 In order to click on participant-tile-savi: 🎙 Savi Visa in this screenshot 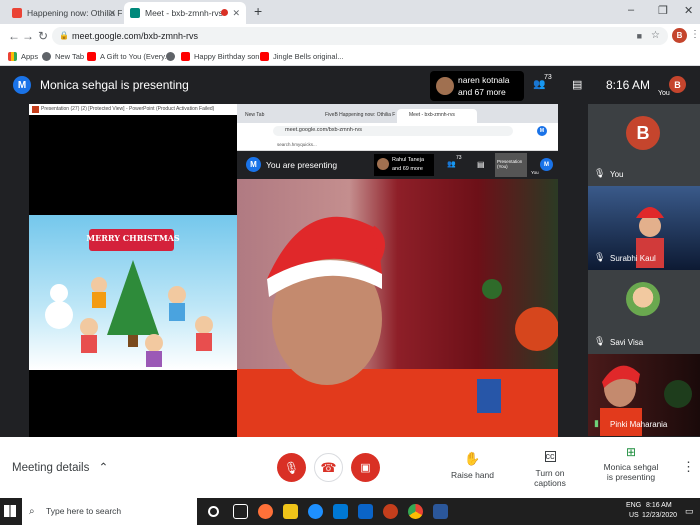, I will do `click(644, 312)`.